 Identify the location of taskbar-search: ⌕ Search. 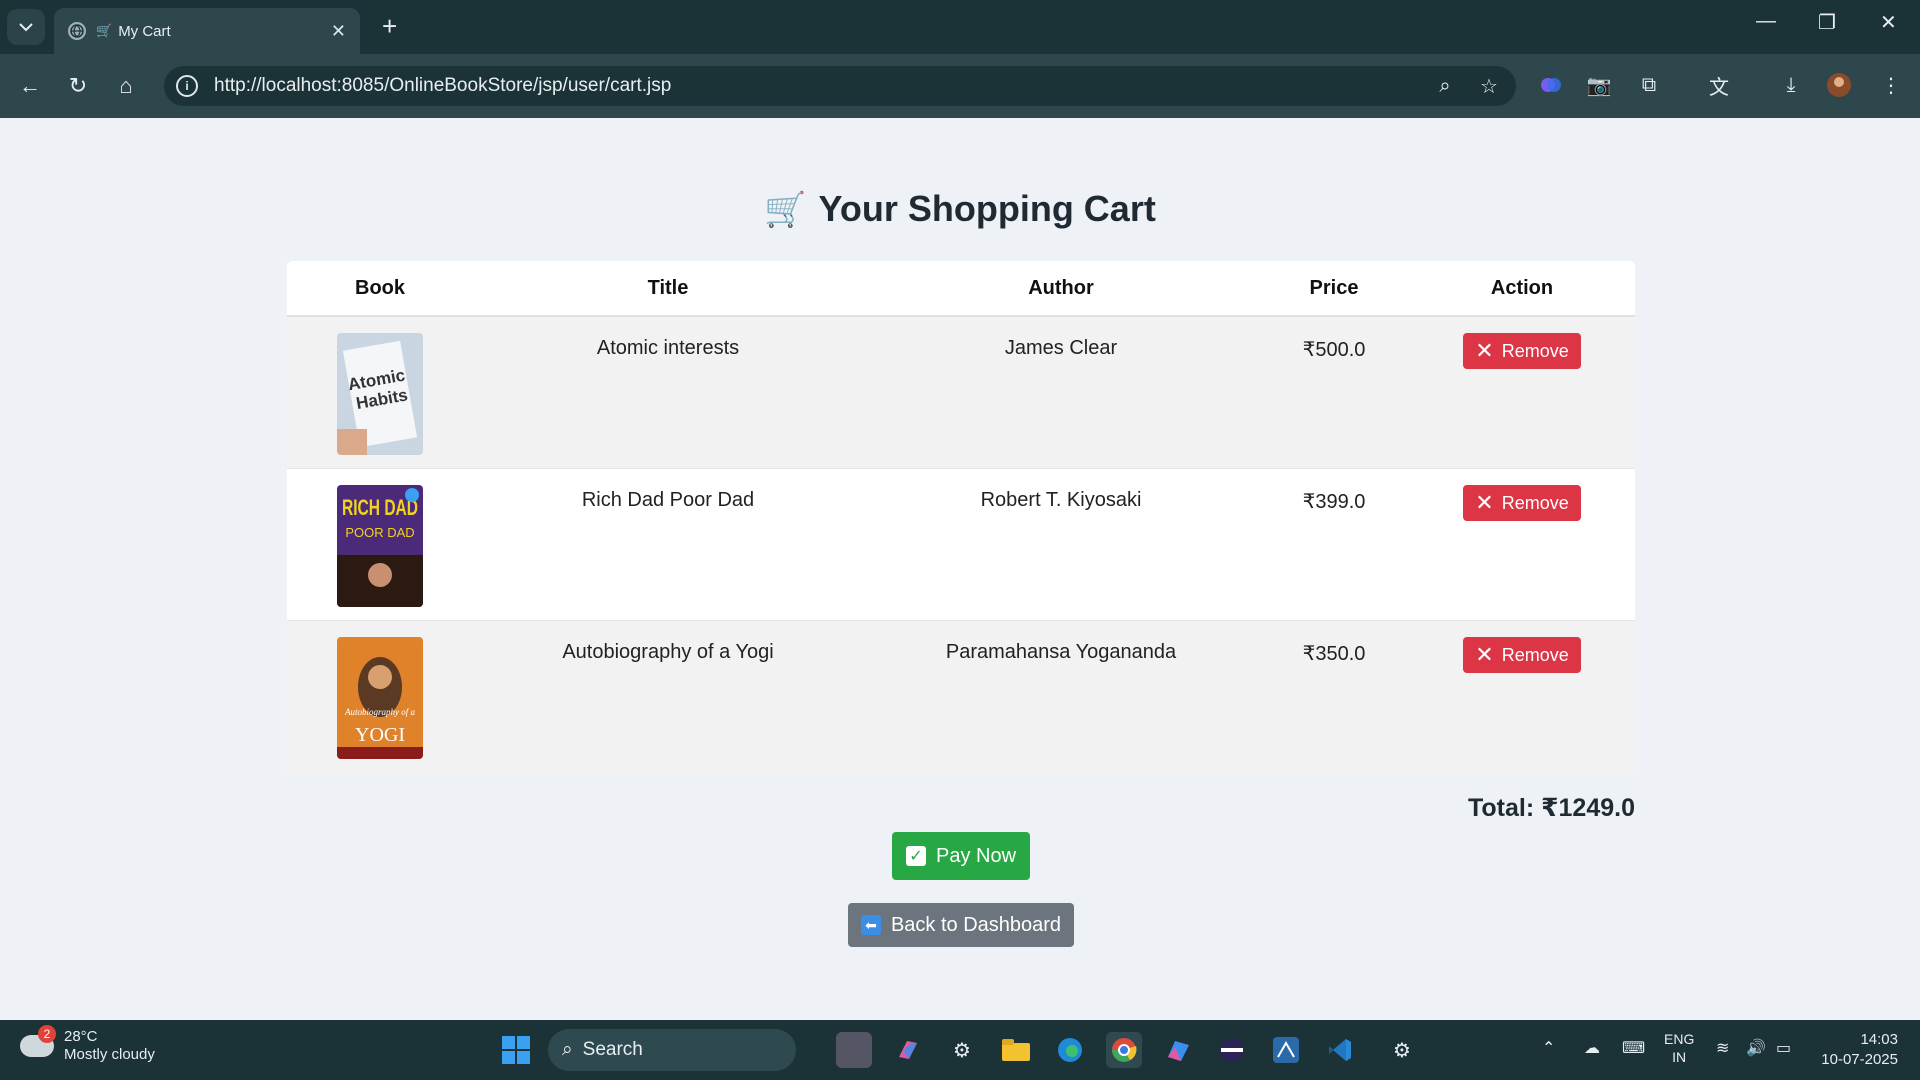
(672, 1050).